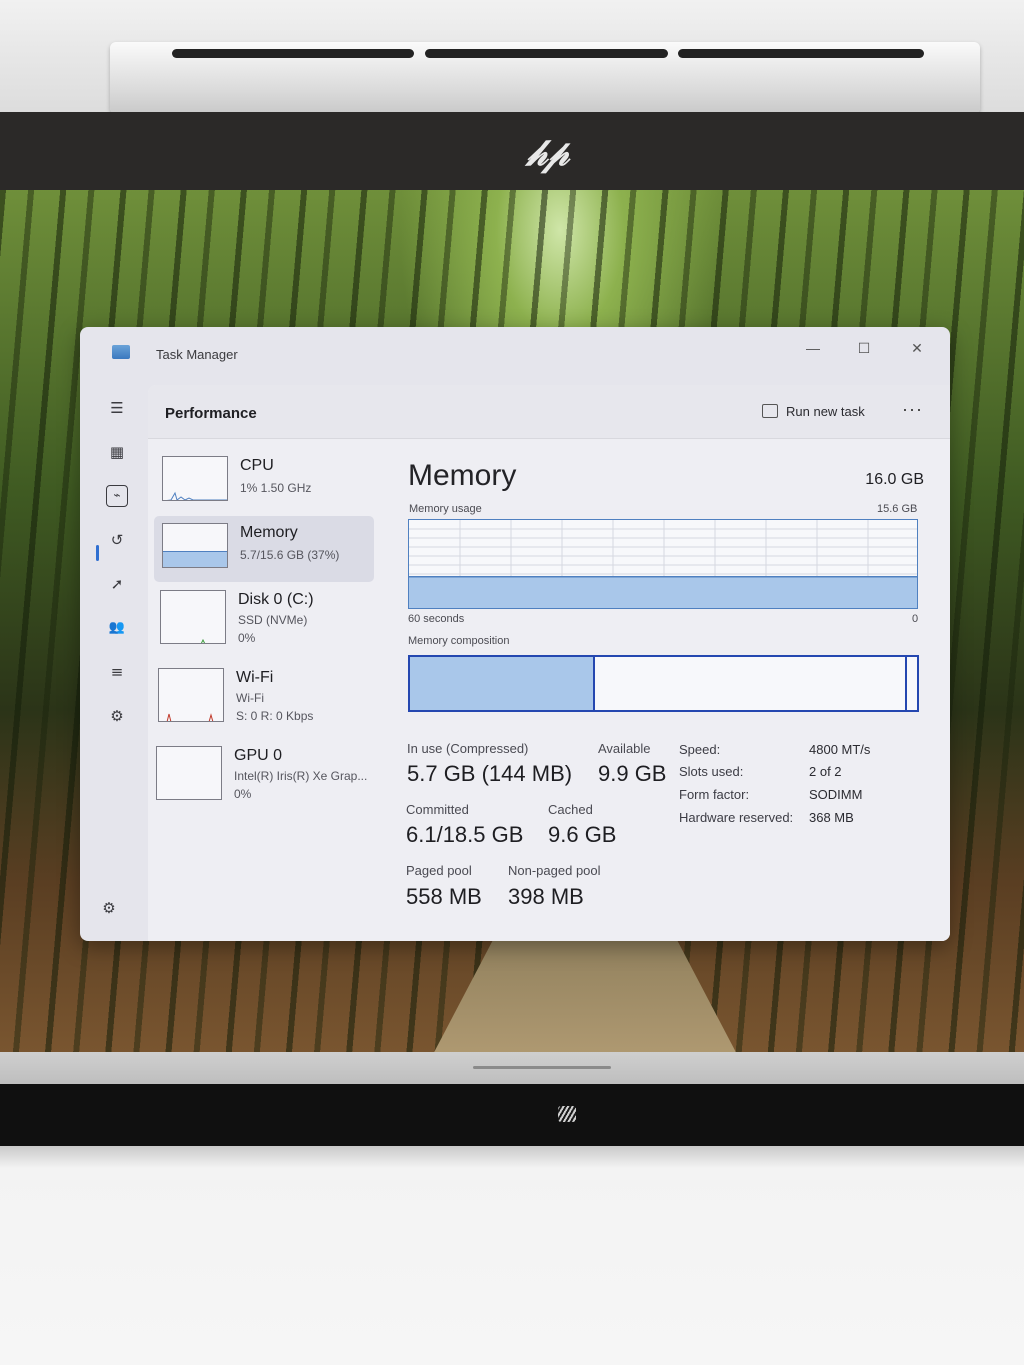  I want to click on navigation-rail: ☰ ▦ ⌁ ↺ ➚ 👥 ≡ ⚙ ⚙, so click(113, 663).